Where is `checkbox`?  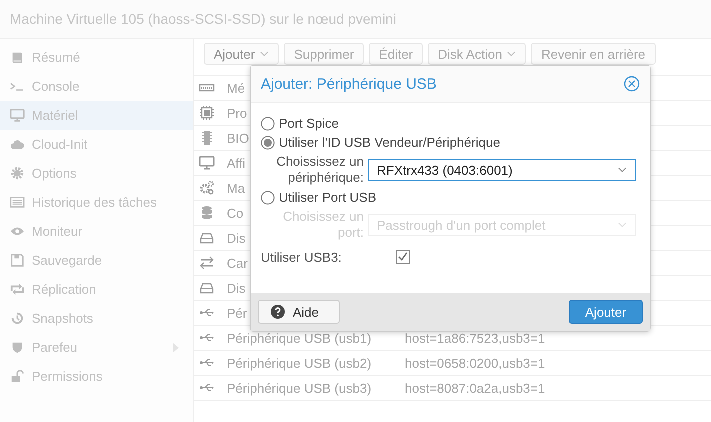 checkbox is located at coordinates (403, 257).